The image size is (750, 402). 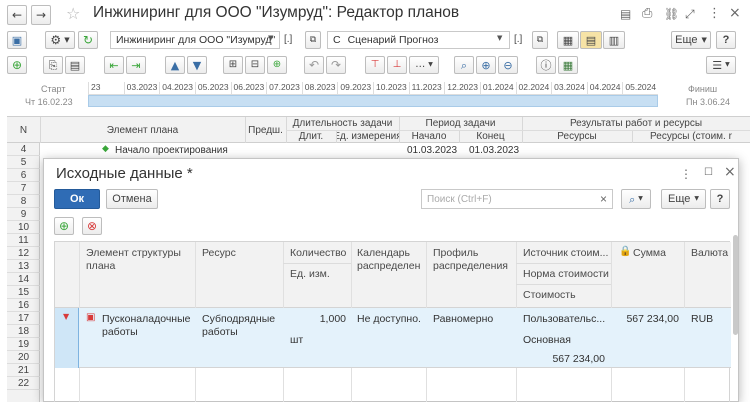 I want to click on dialog-more-icon: ⋮, so click(x=686, y=174).